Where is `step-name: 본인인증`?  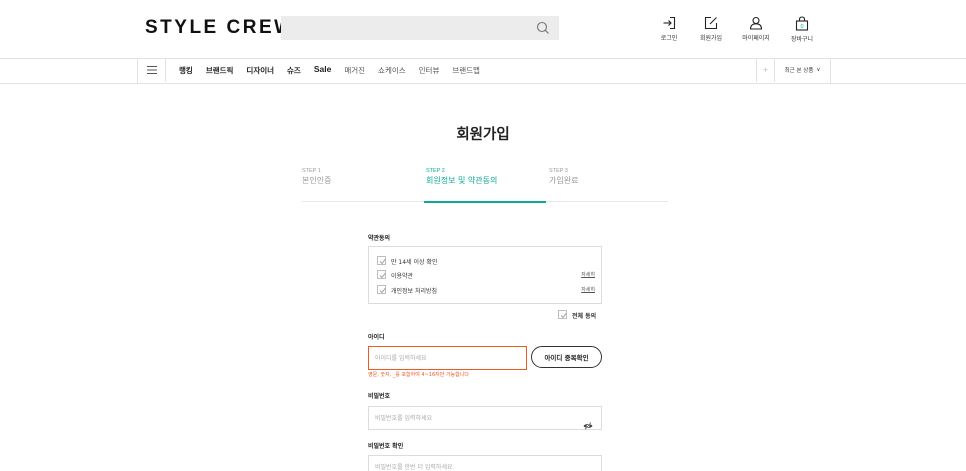
step-name: 본인인증 is located at coordinates (317, 180).